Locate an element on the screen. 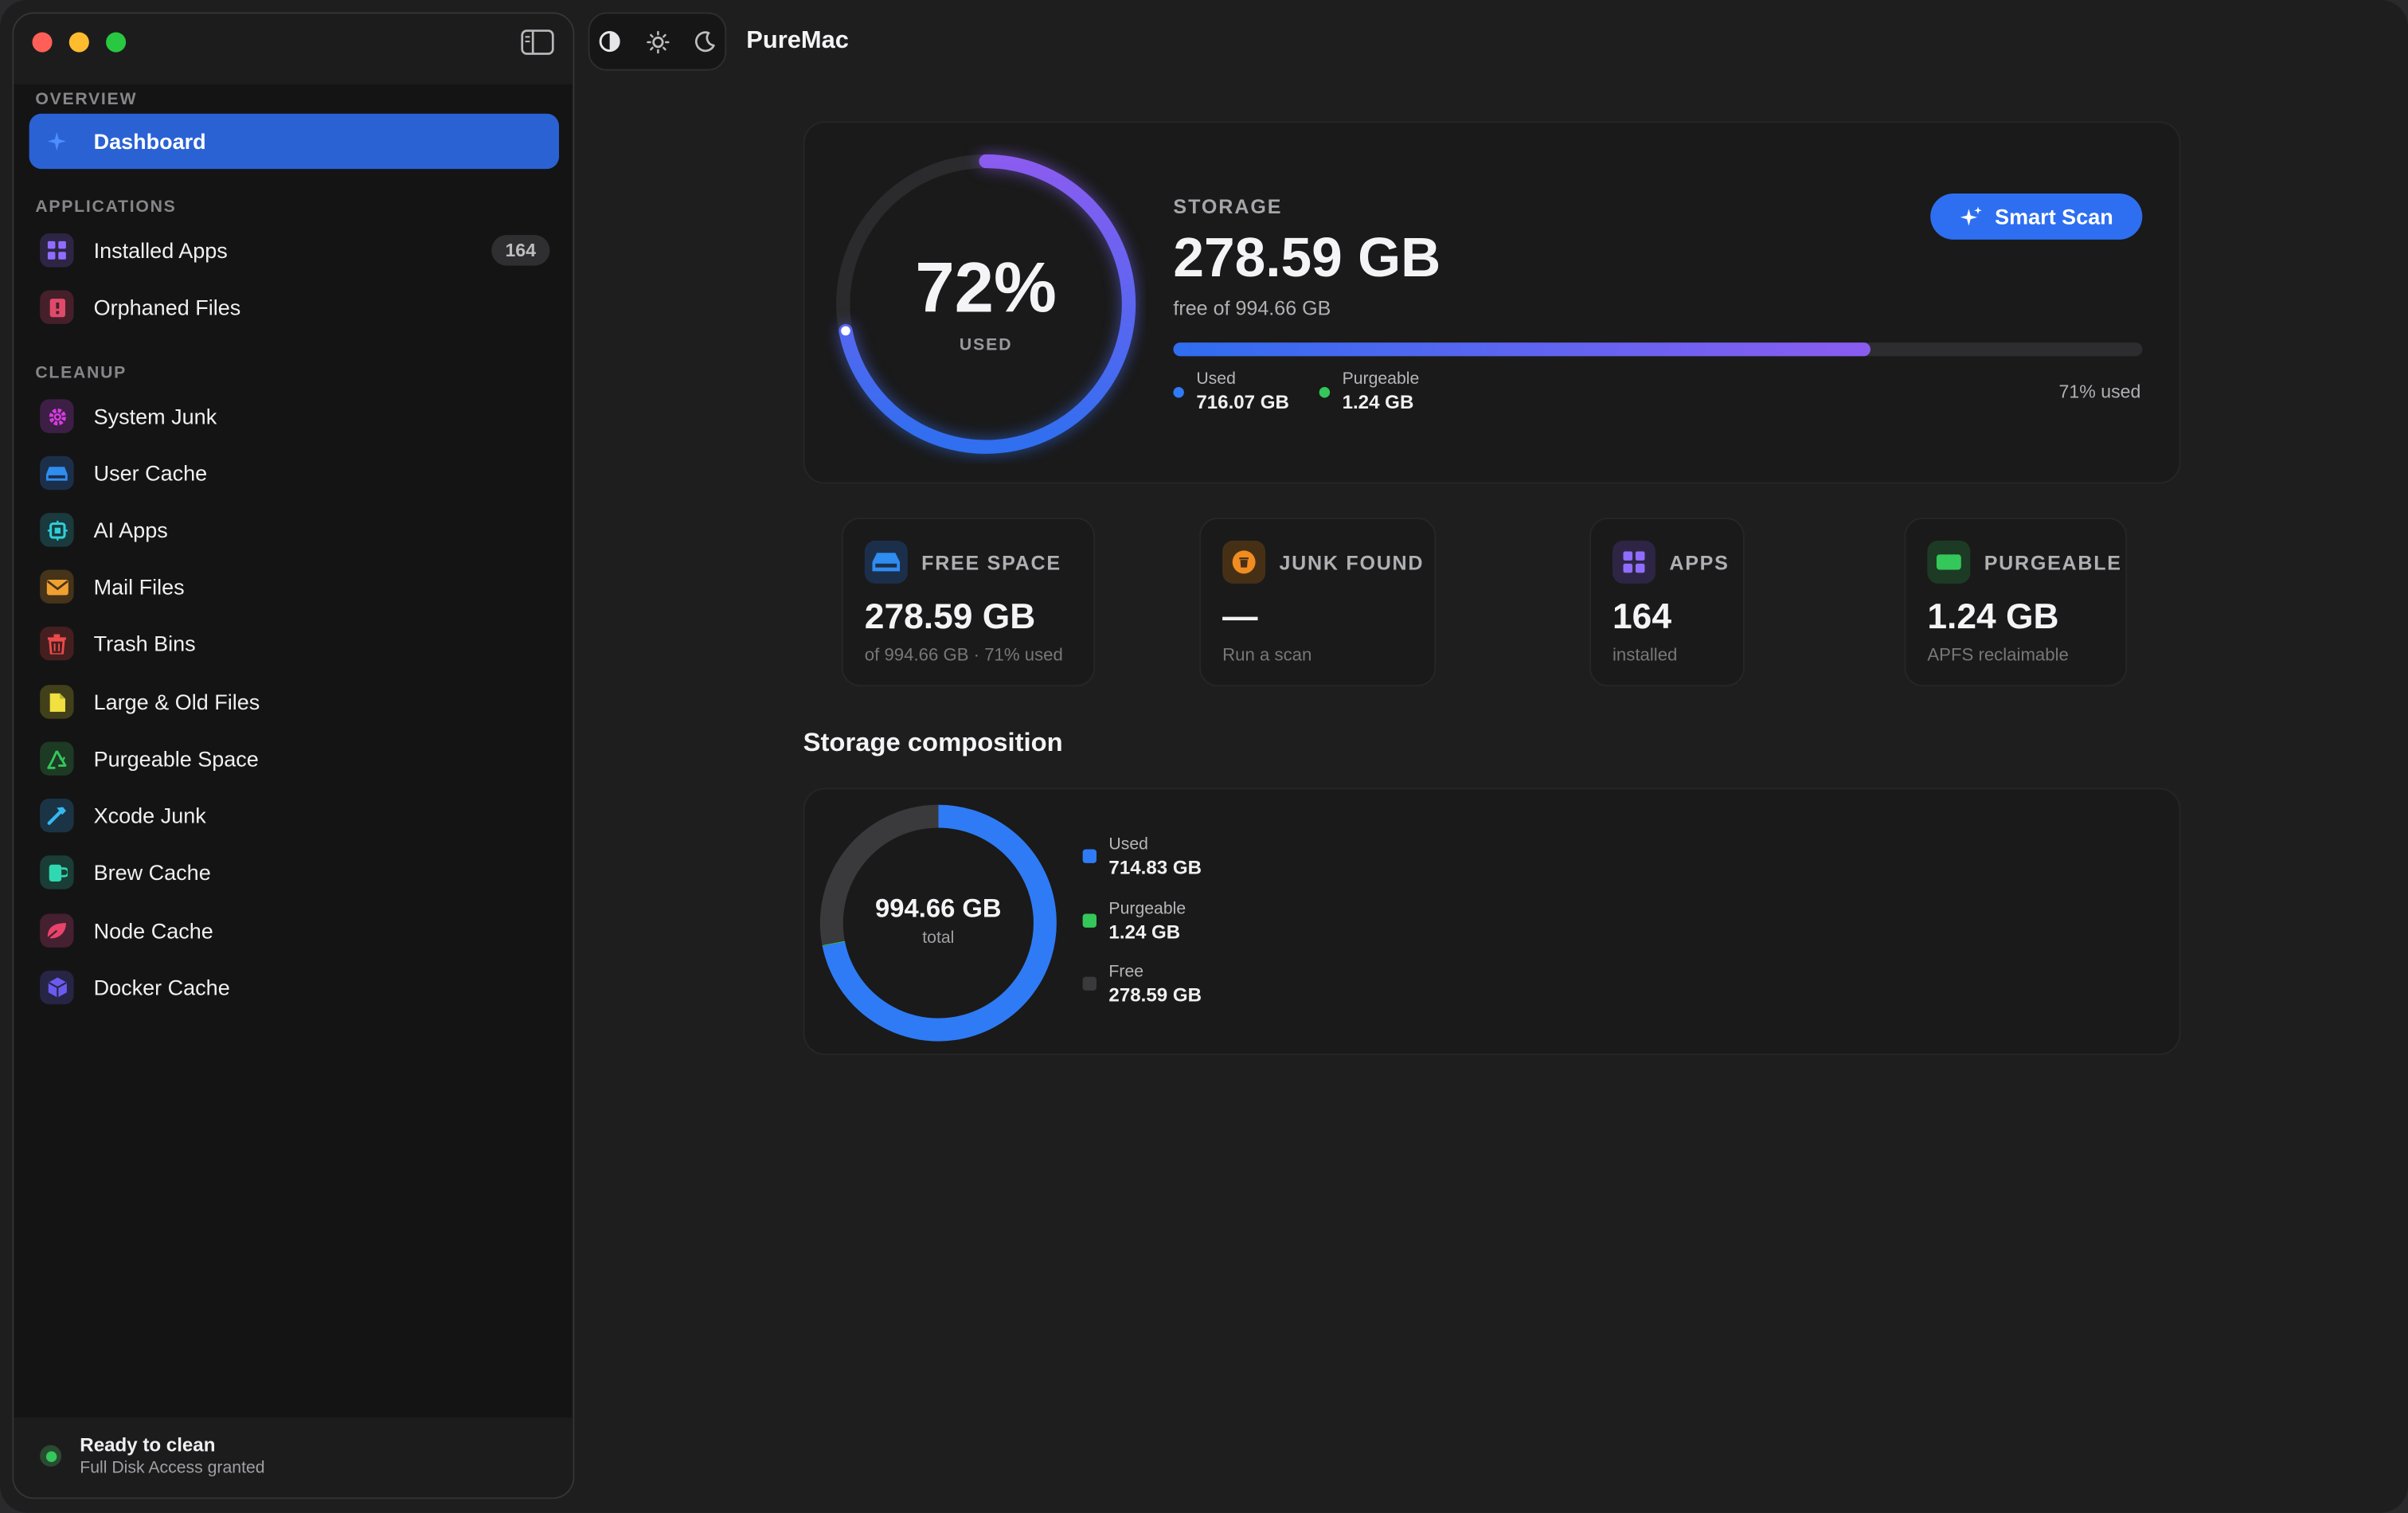  sidebar-item-user-cache: User Cache is located at coordinates (294, 472).